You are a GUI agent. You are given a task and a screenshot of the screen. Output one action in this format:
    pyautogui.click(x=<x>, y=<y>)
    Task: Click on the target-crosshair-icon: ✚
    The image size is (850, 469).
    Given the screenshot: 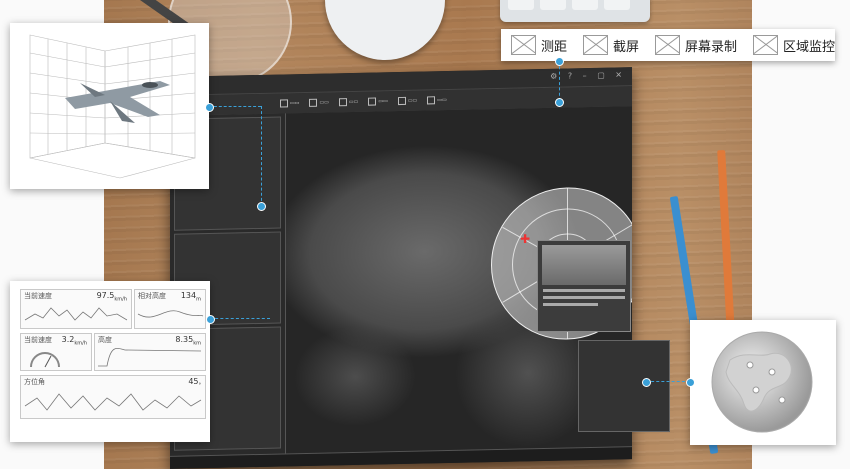 What is the action you would take?
    pyautogui.click(x=525, y=239)
    